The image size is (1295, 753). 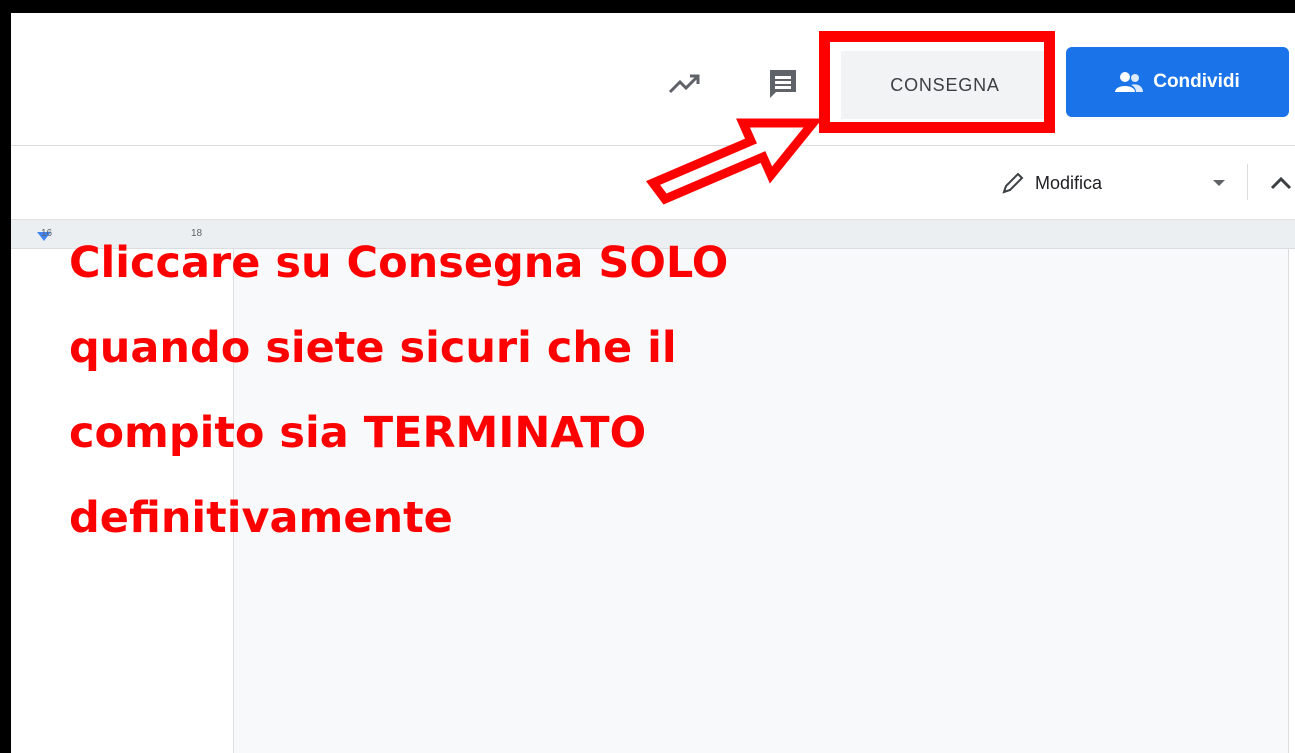 I want to click on instruction-line: Cliccare su Consegna SOLO, so click(x=399, y=263).